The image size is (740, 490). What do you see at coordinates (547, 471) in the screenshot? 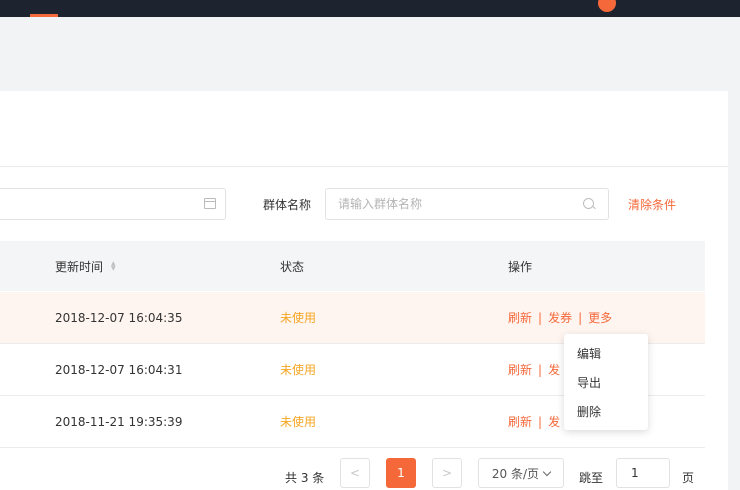
I see `chevron-down-icon` at bounding box center [547, 471].